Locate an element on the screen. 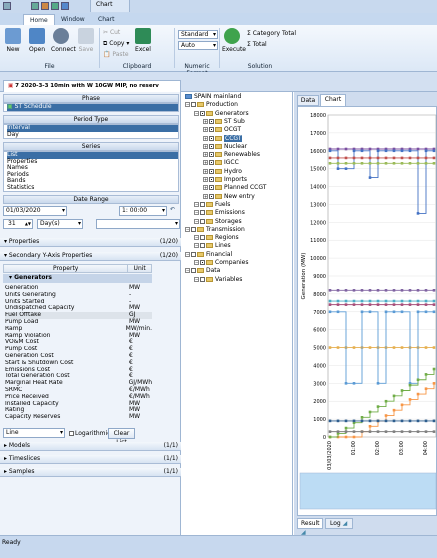 Image resolution: width=437 pixels, height=558 pixels. period-type-header: Period Type is located at coordinates (91, 119).